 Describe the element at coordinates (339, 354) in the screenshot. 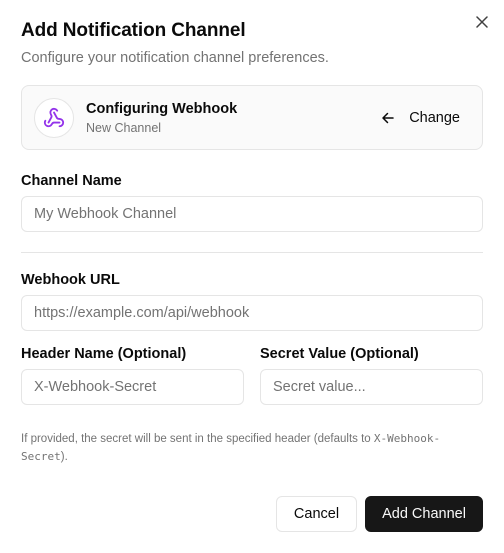

I see `secret-value-label: Secret Value (Optional)` at that location.